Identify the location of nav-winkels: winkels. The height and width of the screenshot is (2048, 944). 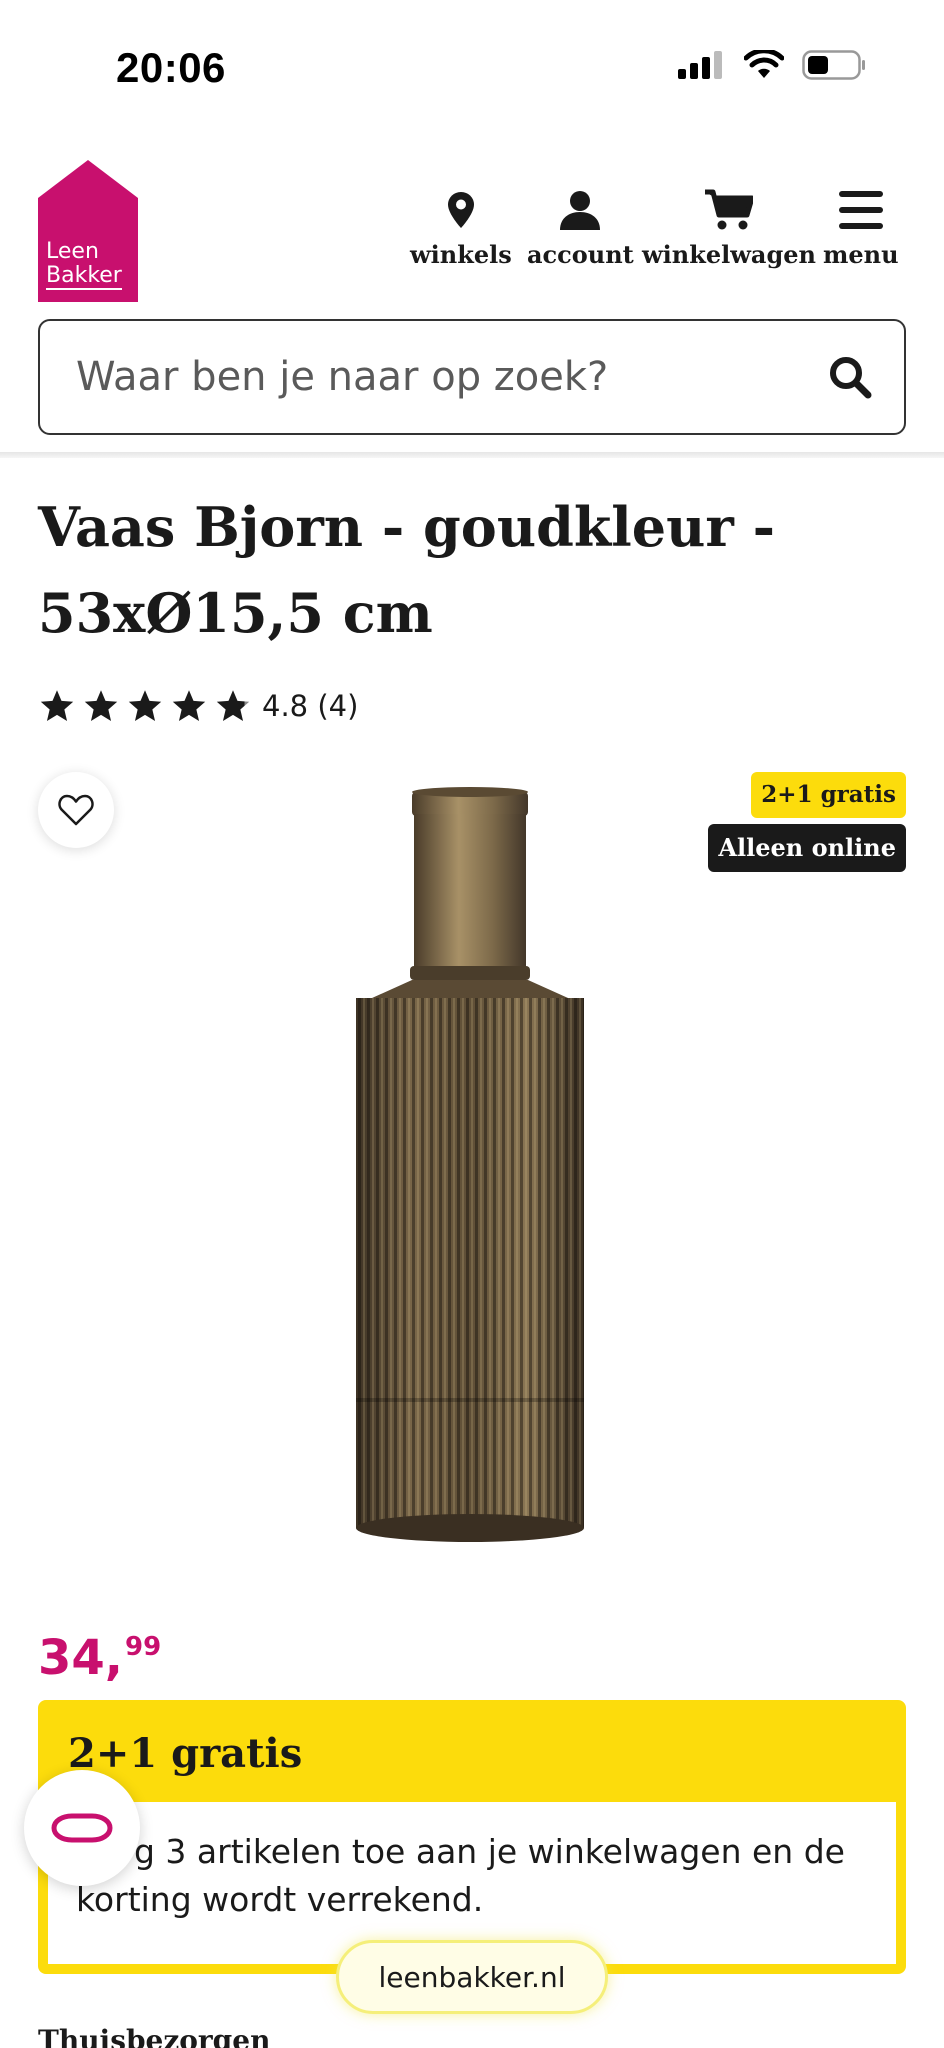
(461, 228).